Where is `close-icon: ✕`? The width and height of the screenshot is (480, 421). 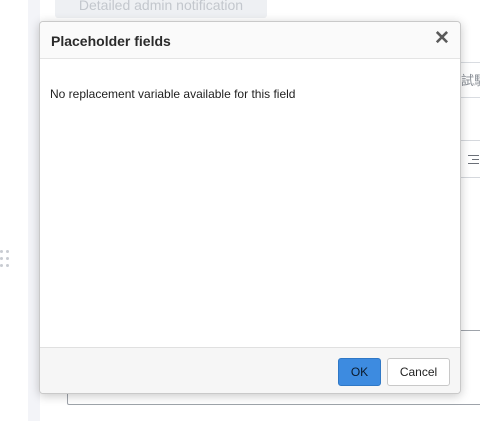 close-icon: ✕ is located at coordinates (442, 39).